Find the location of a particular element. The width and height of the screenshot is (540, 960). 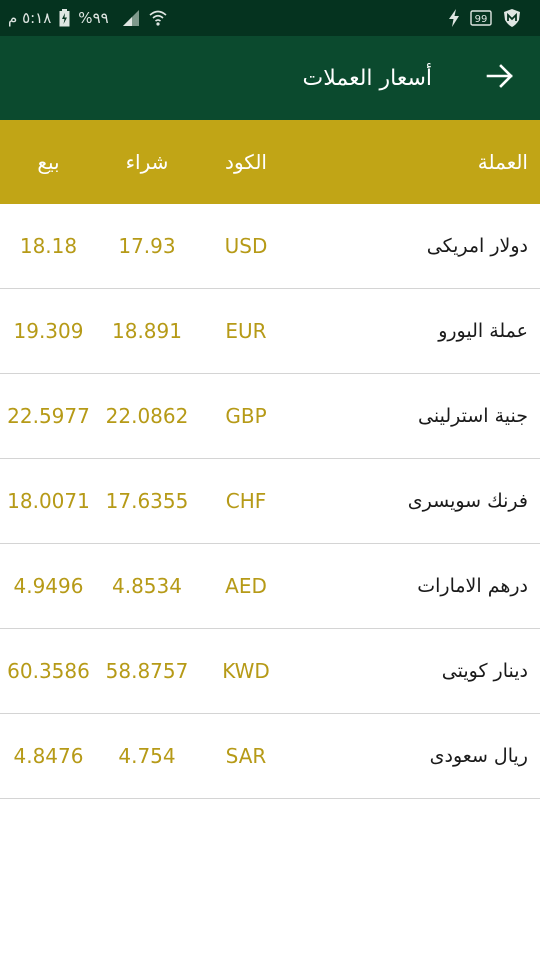

currency-name: دينار كويتى is located at coordinates (484, 671).